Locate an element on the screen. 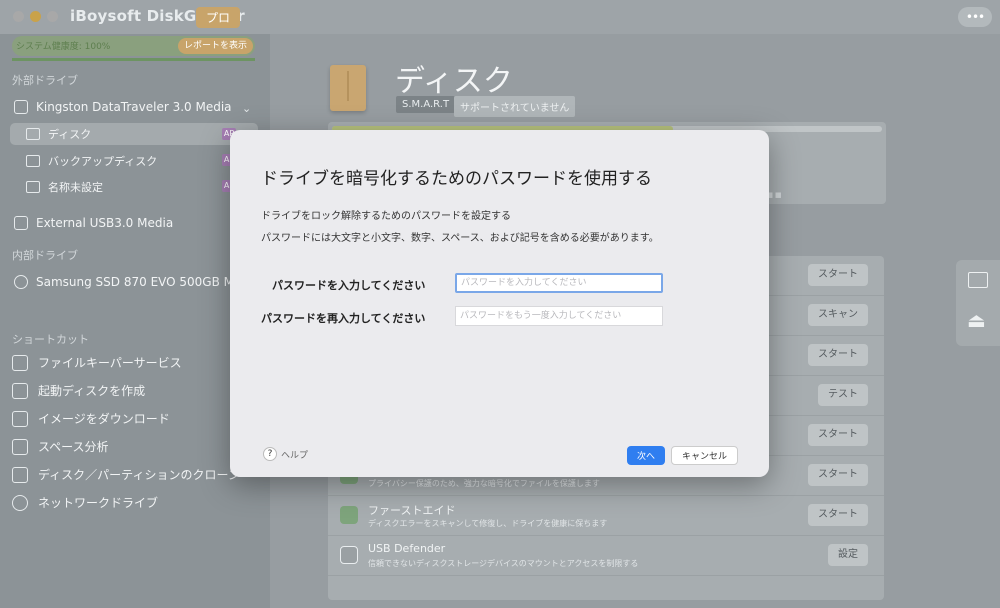 The width and height of the screenshot is (1000, 608). download-icon is located at coordinates (20, 418).